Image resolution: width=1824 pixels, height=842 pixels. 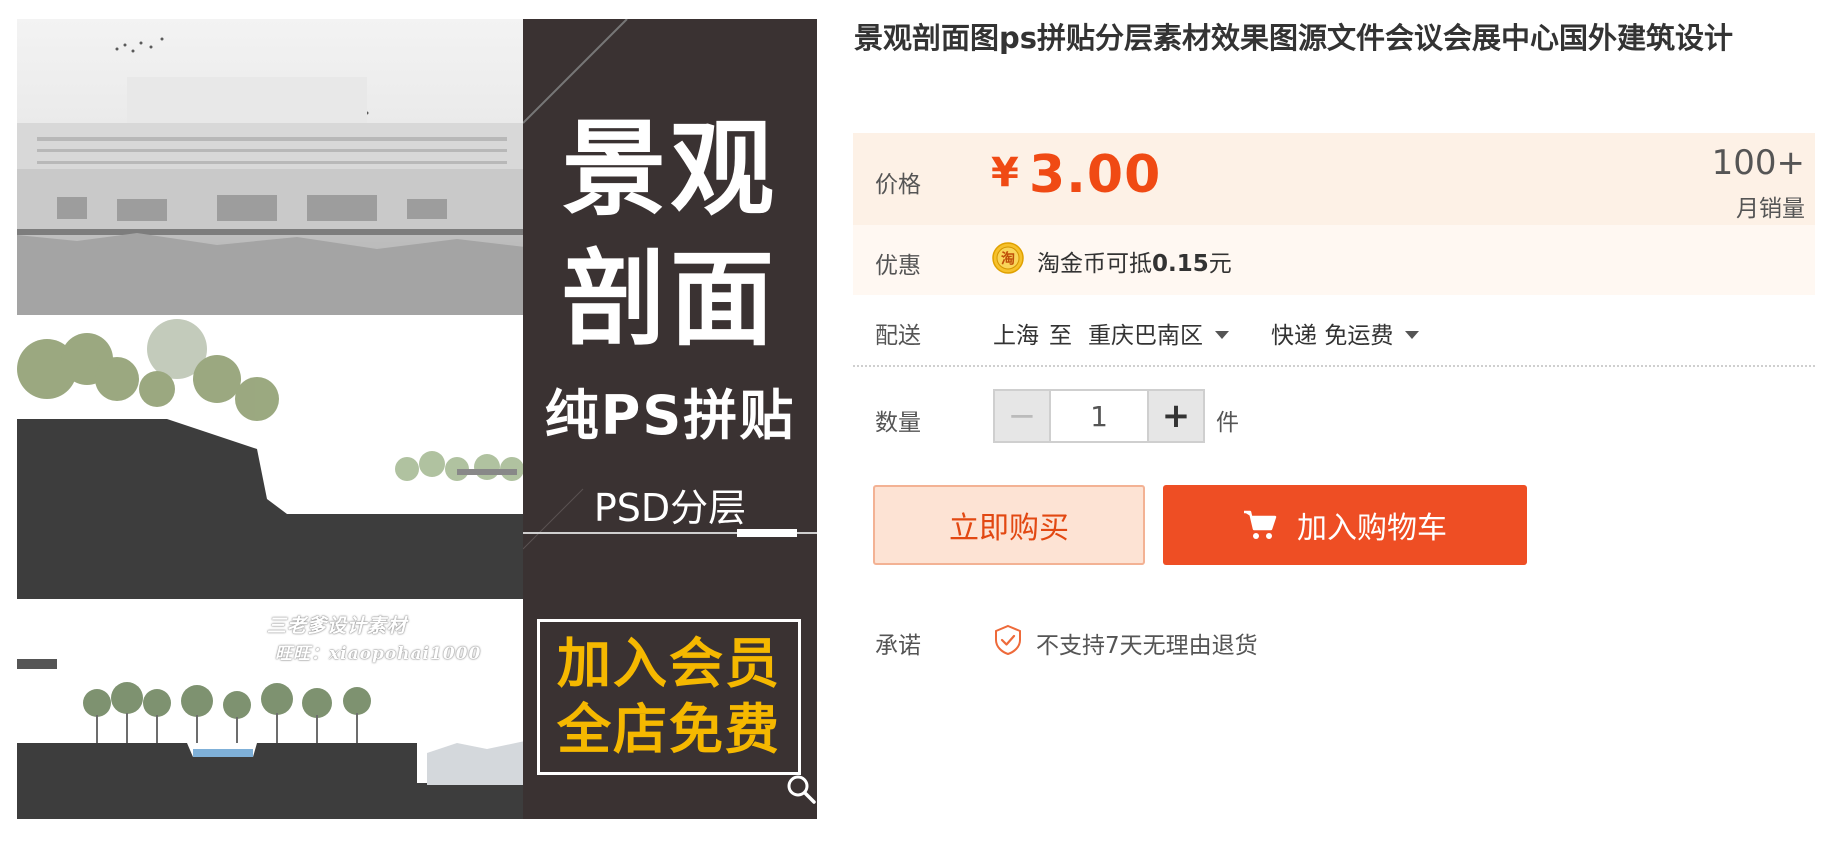 I want to click on banner-subtitle: 纯PS拼贴, so click(x=670, y=415).